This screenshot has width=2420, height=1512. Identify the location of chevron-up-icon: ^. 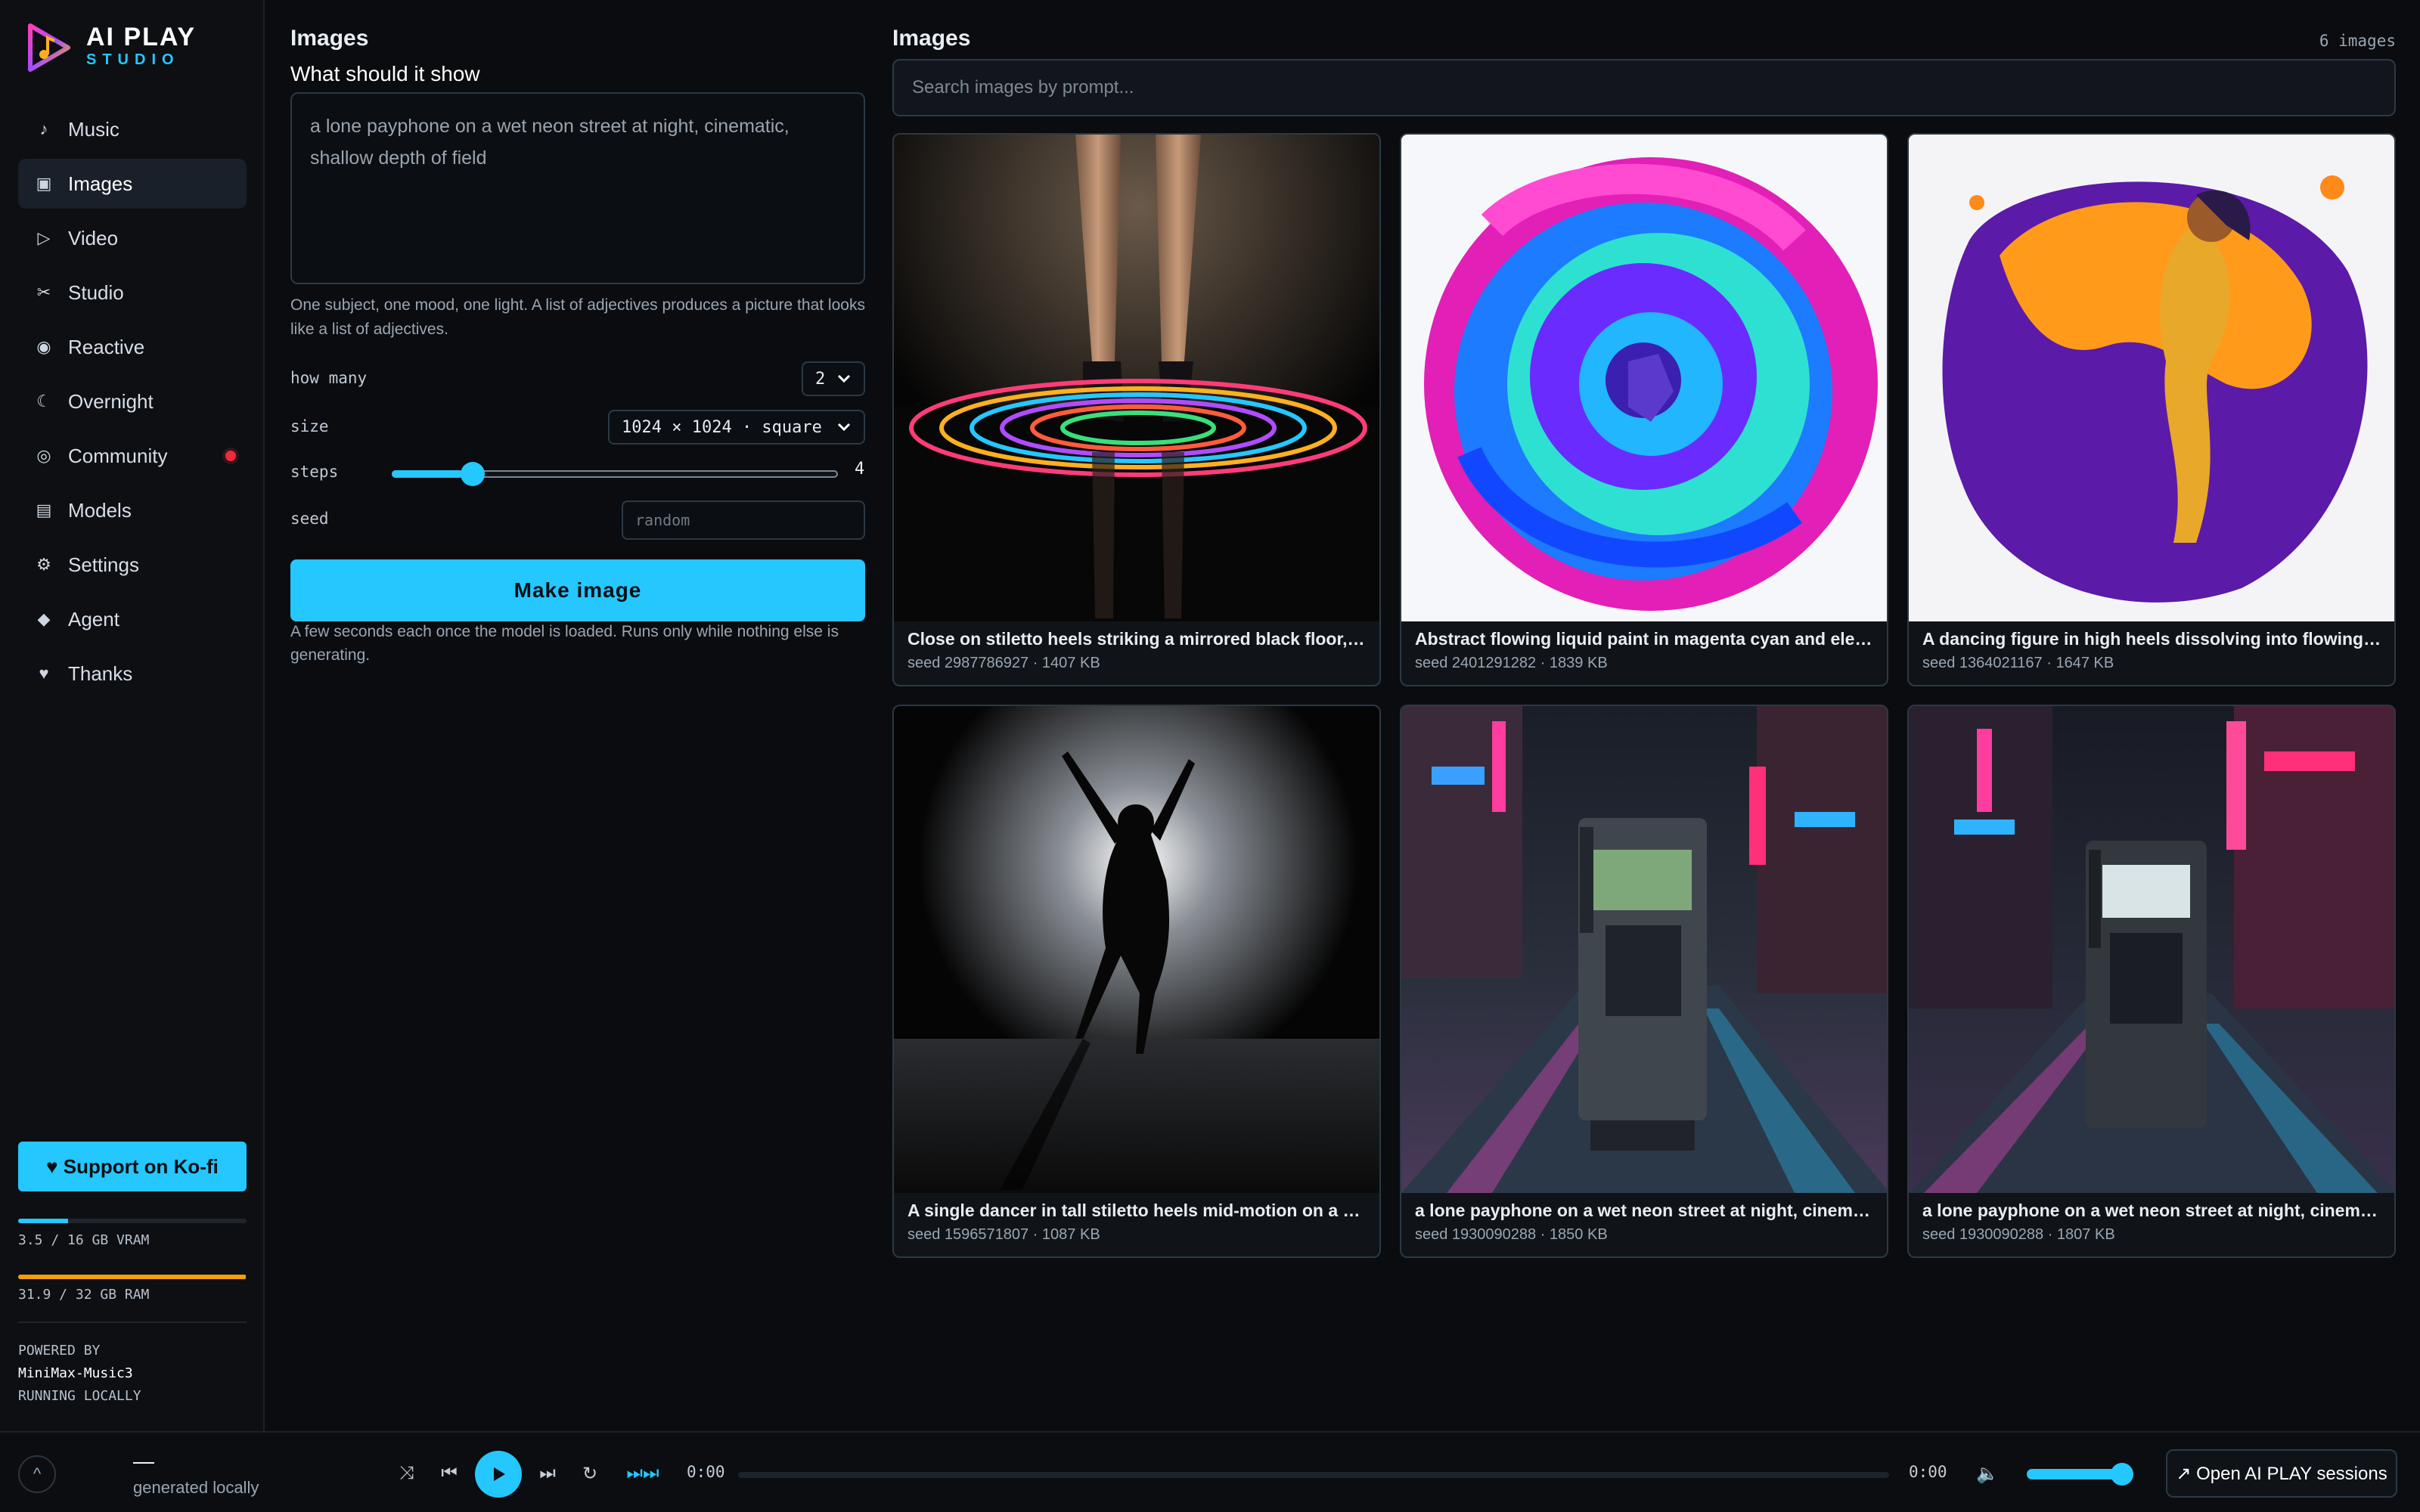
(37, 1473).